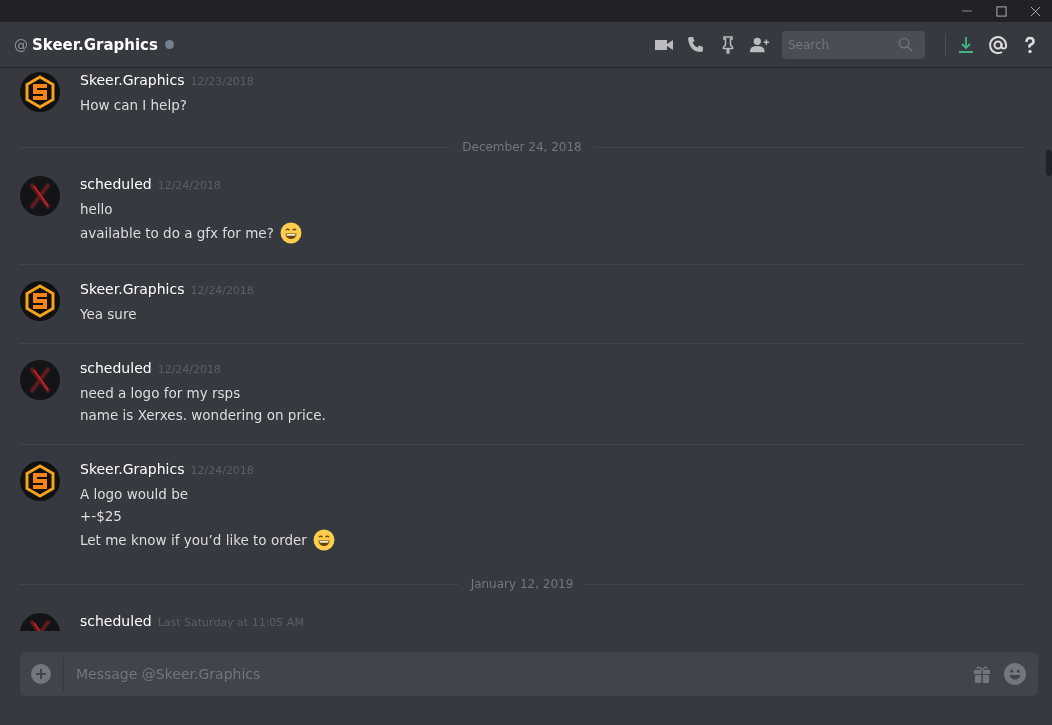  I want to click on phone-icon, so click(696, 44).